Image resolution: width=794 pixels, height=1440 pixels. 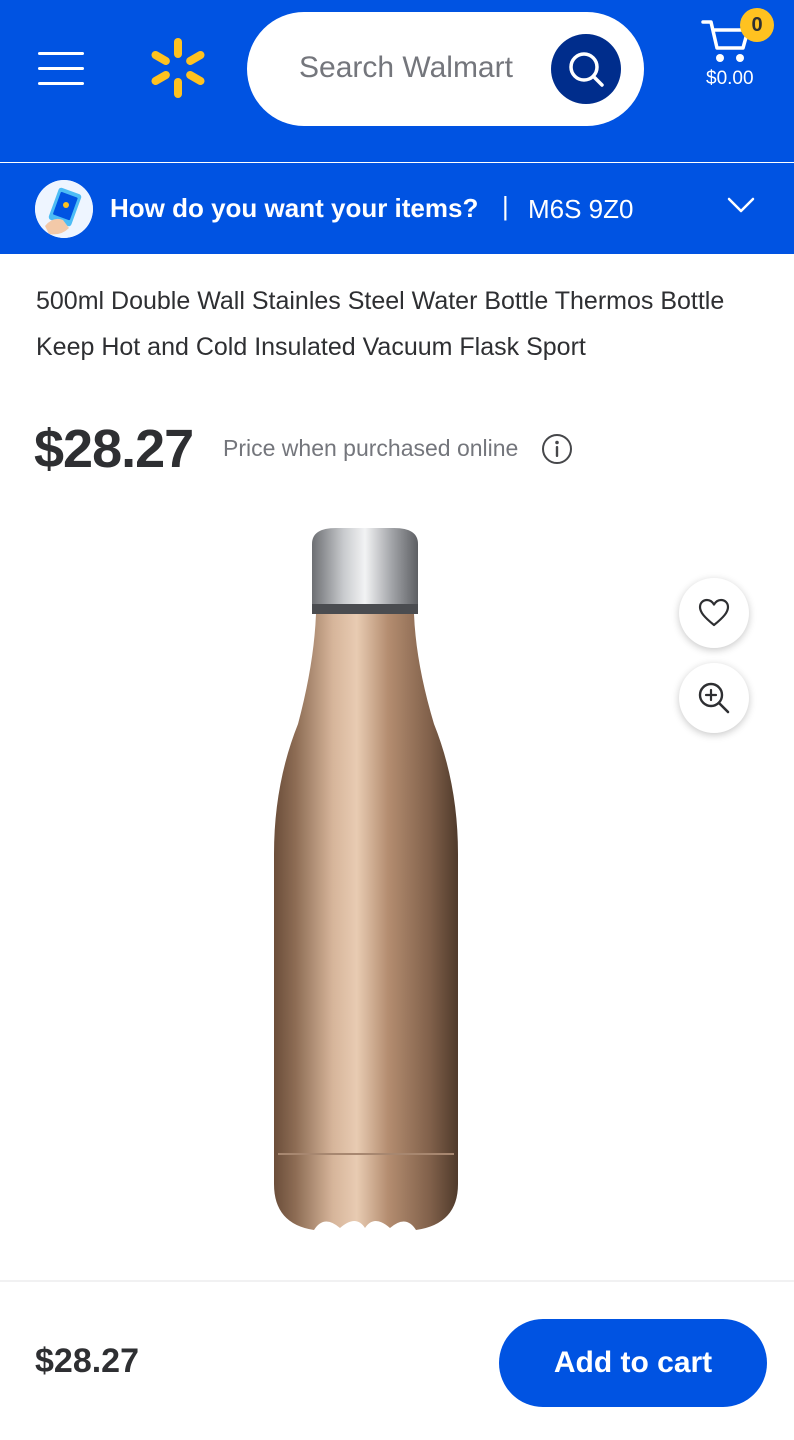 I want to click on zoom-button, so click(x=714, y=698).